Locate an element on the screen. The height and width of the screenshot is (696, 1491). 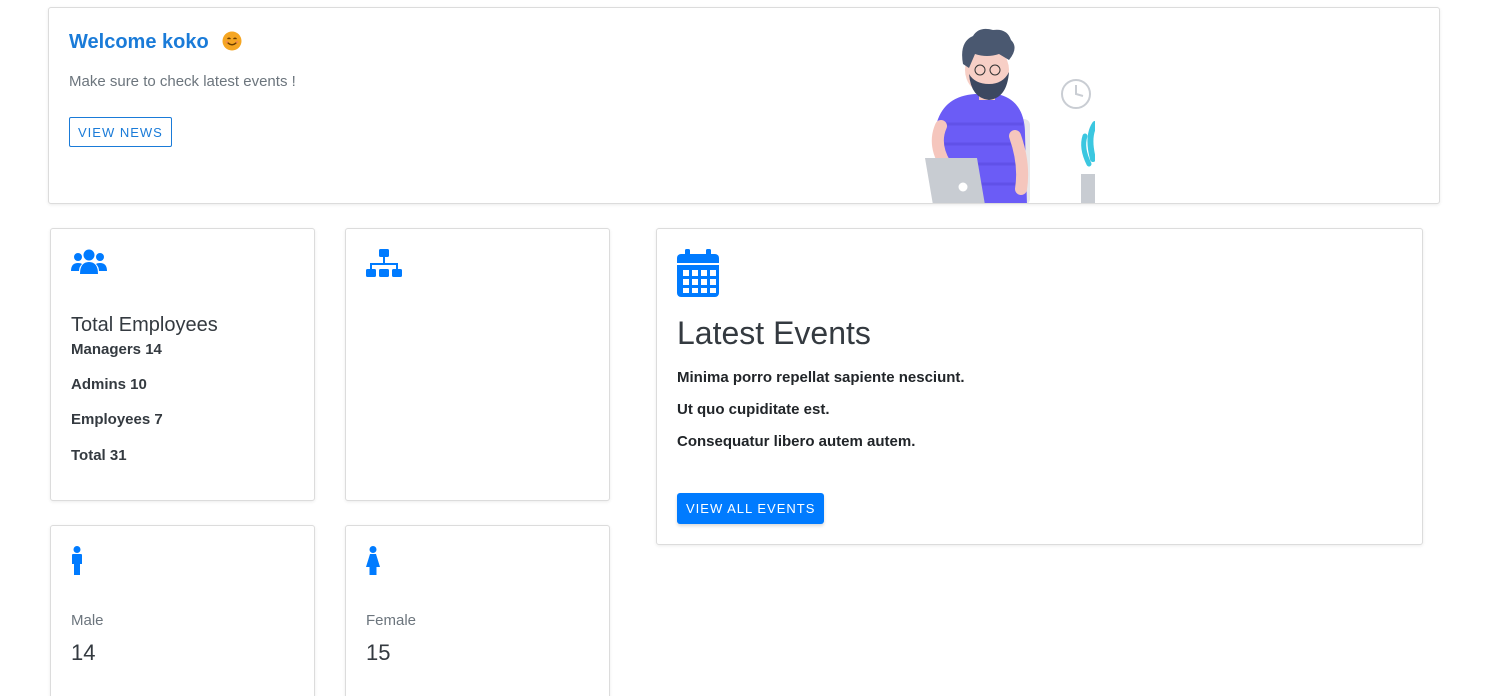
view-news-button: VIEW NEWS is located at coordinates (120, 132).